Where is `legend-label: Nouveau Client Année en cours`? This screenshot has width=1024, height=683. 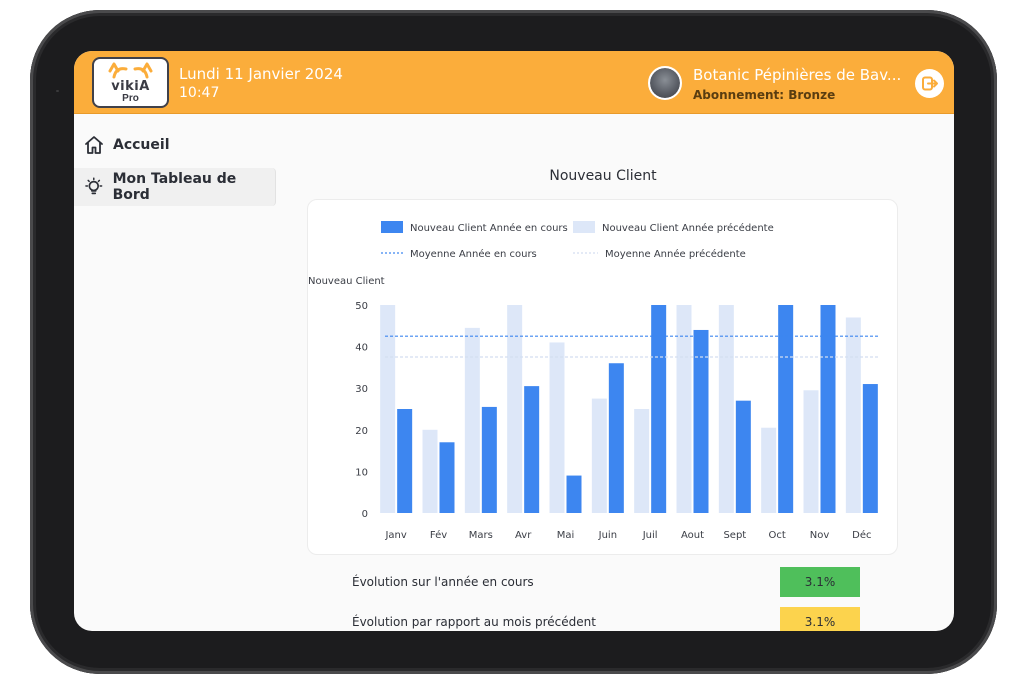 legend-label: Nouveau Client Année en cours is located at coordinates (489, 228).